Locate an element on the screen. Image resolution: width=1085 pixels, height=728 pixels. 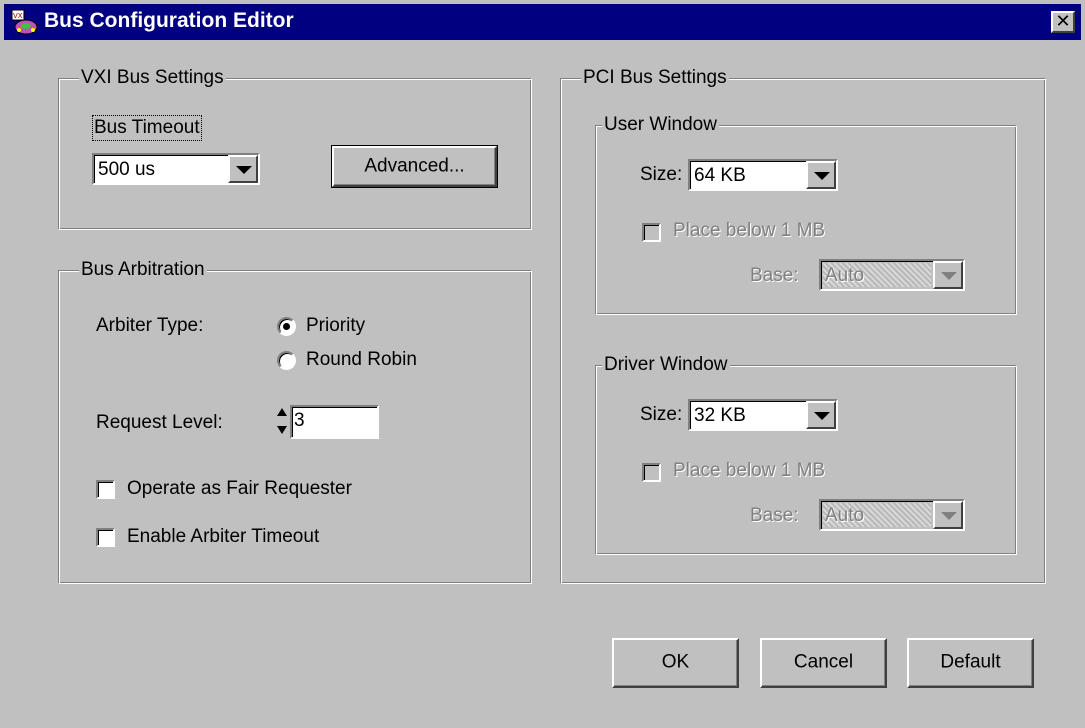
radio-round-robin-label: Round Robin is located at coordinates (361, 360).